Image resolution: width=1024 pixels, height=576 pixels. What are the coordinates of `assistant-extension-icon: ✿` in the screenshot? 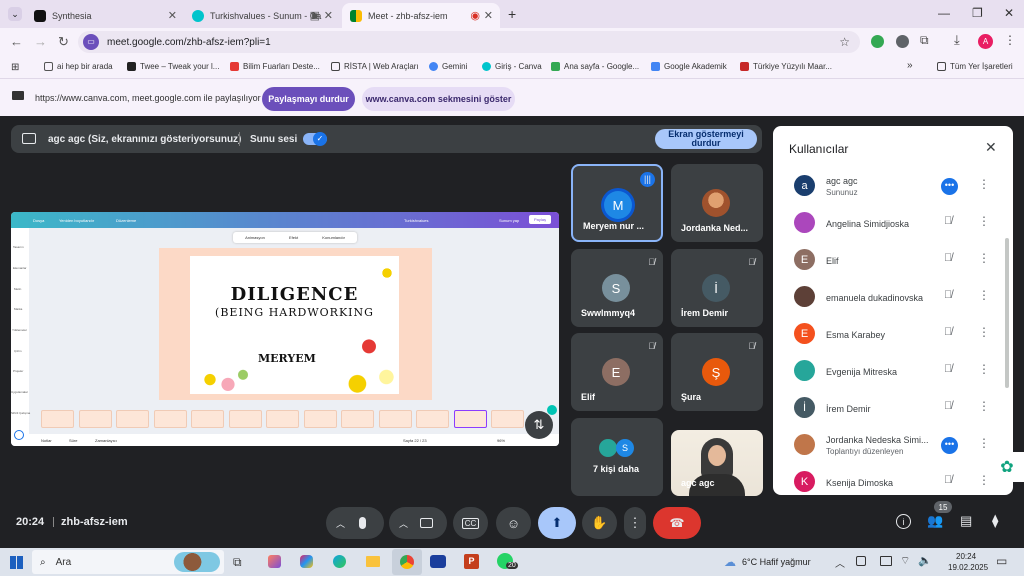 It's located at (1007, 467).